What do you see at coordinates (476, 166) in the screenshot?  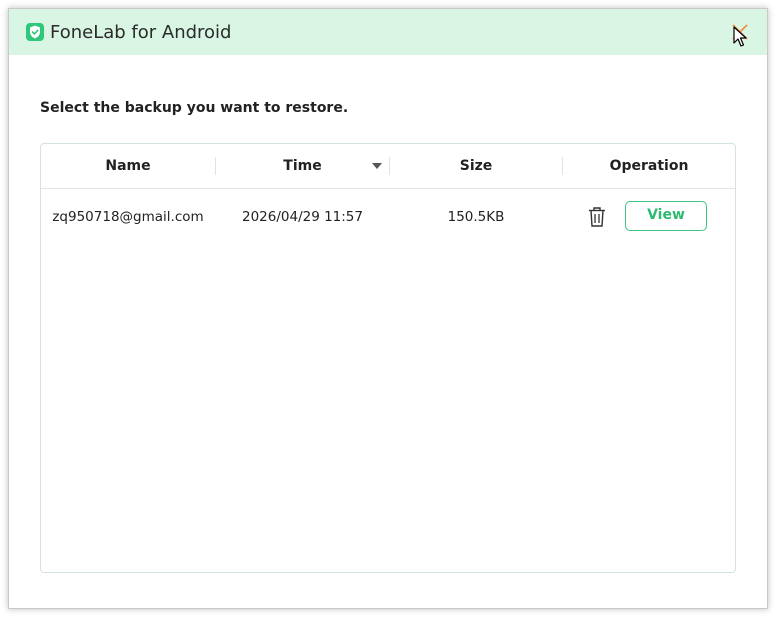 I see `column-header-size: Size` at bounding box center [476, 166].